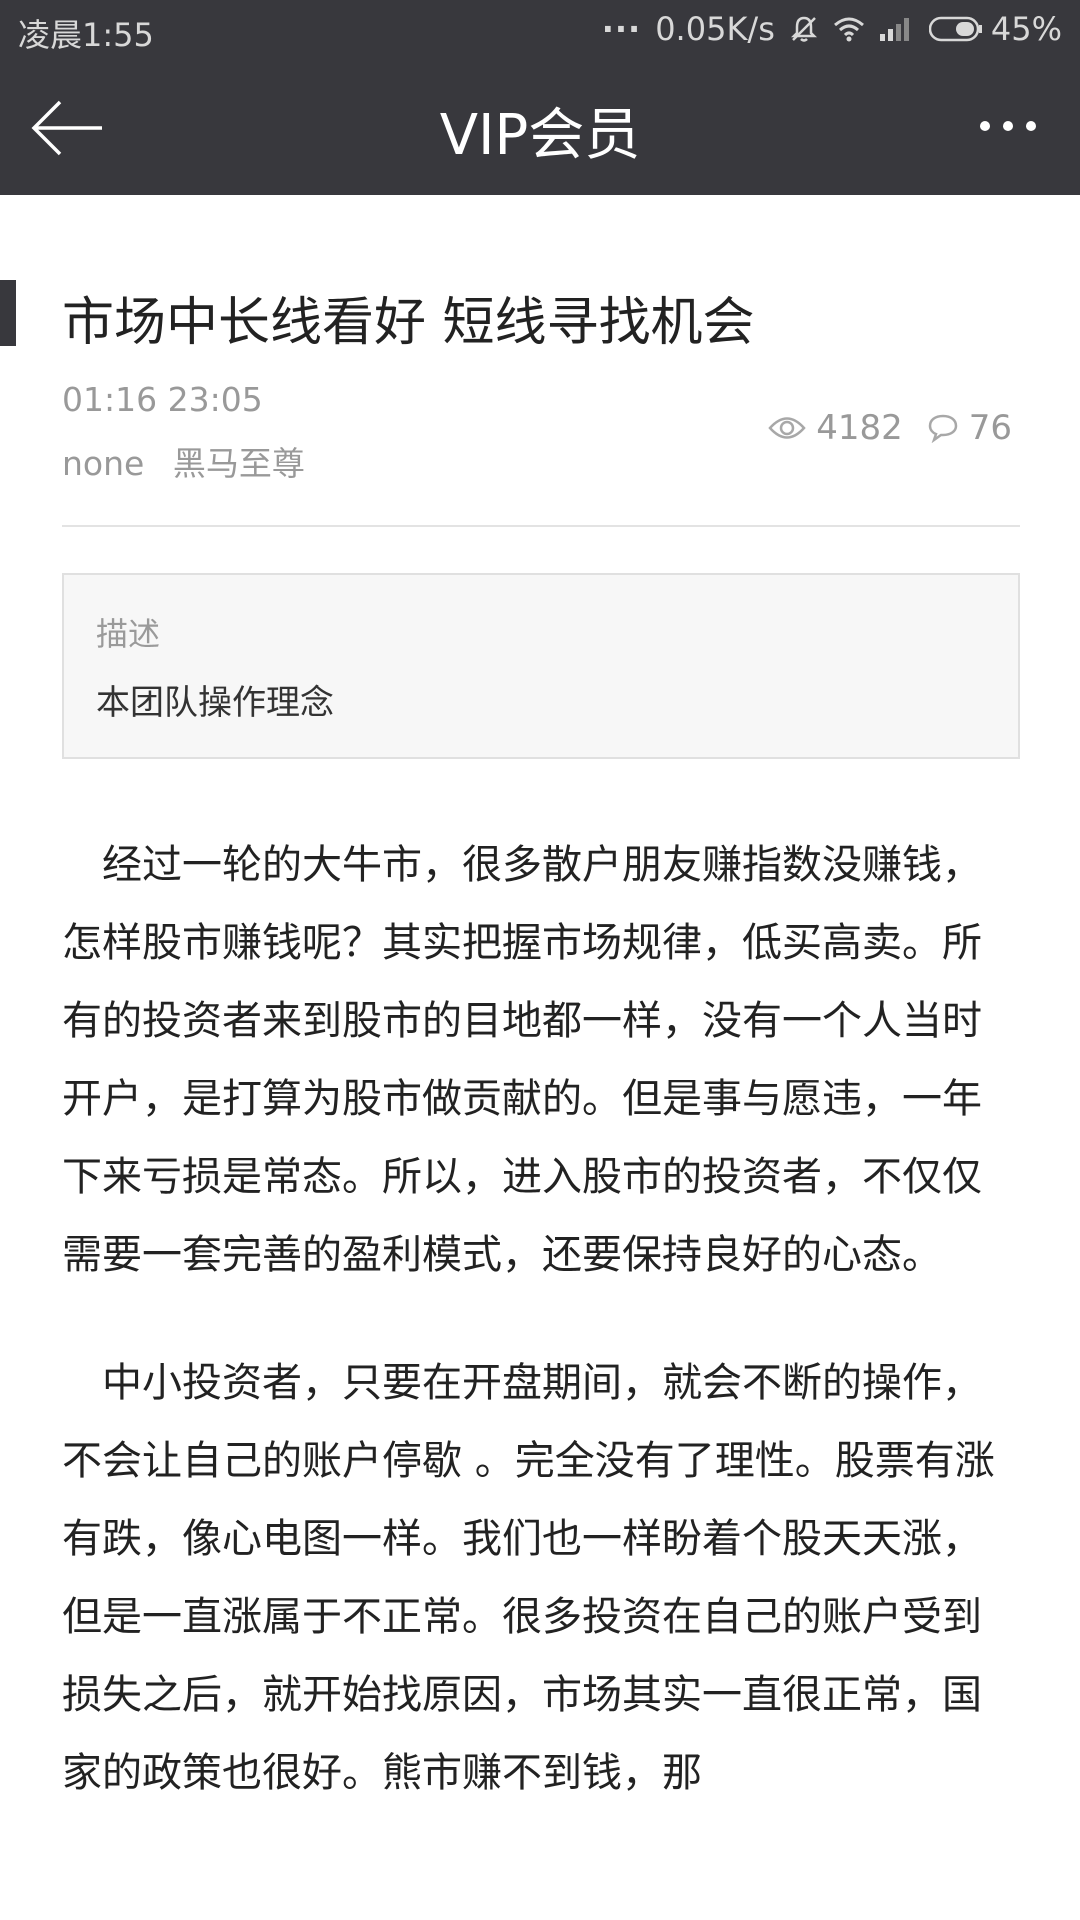 This screenshot has height=1920, width=1080. Describe the element at coordinates (103, 463) in the screenshot. I see `article-source: none` at that location.